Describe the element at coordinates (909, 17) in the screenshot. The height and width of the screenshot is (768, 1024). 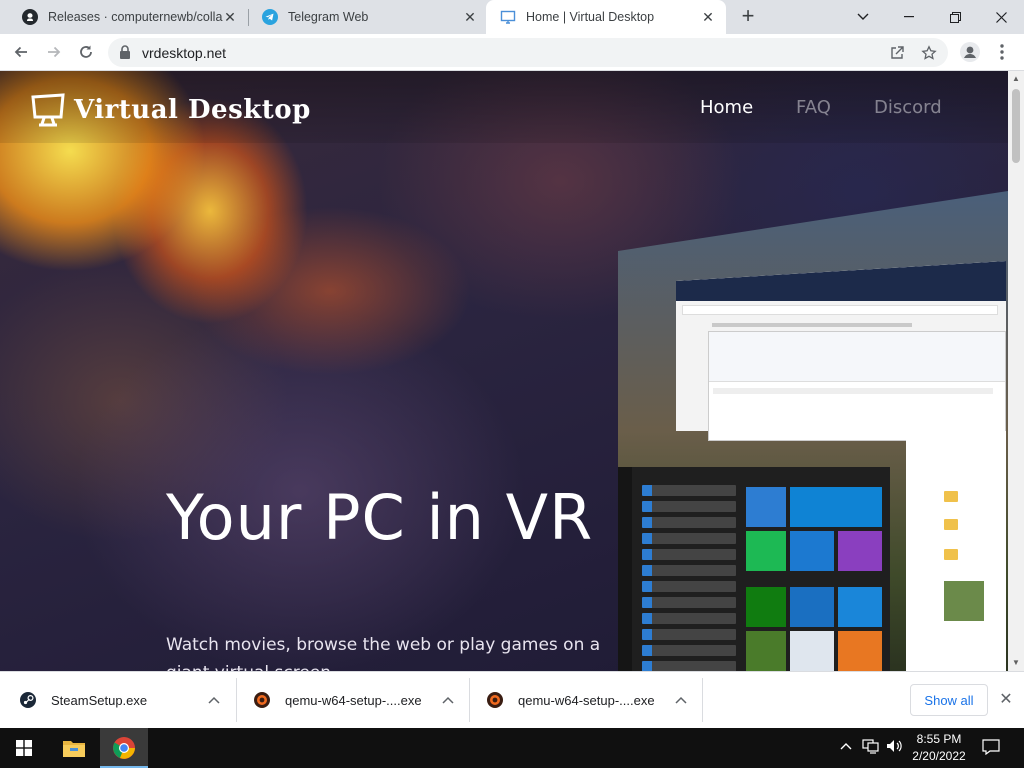
I see `minimize-button` at that location.